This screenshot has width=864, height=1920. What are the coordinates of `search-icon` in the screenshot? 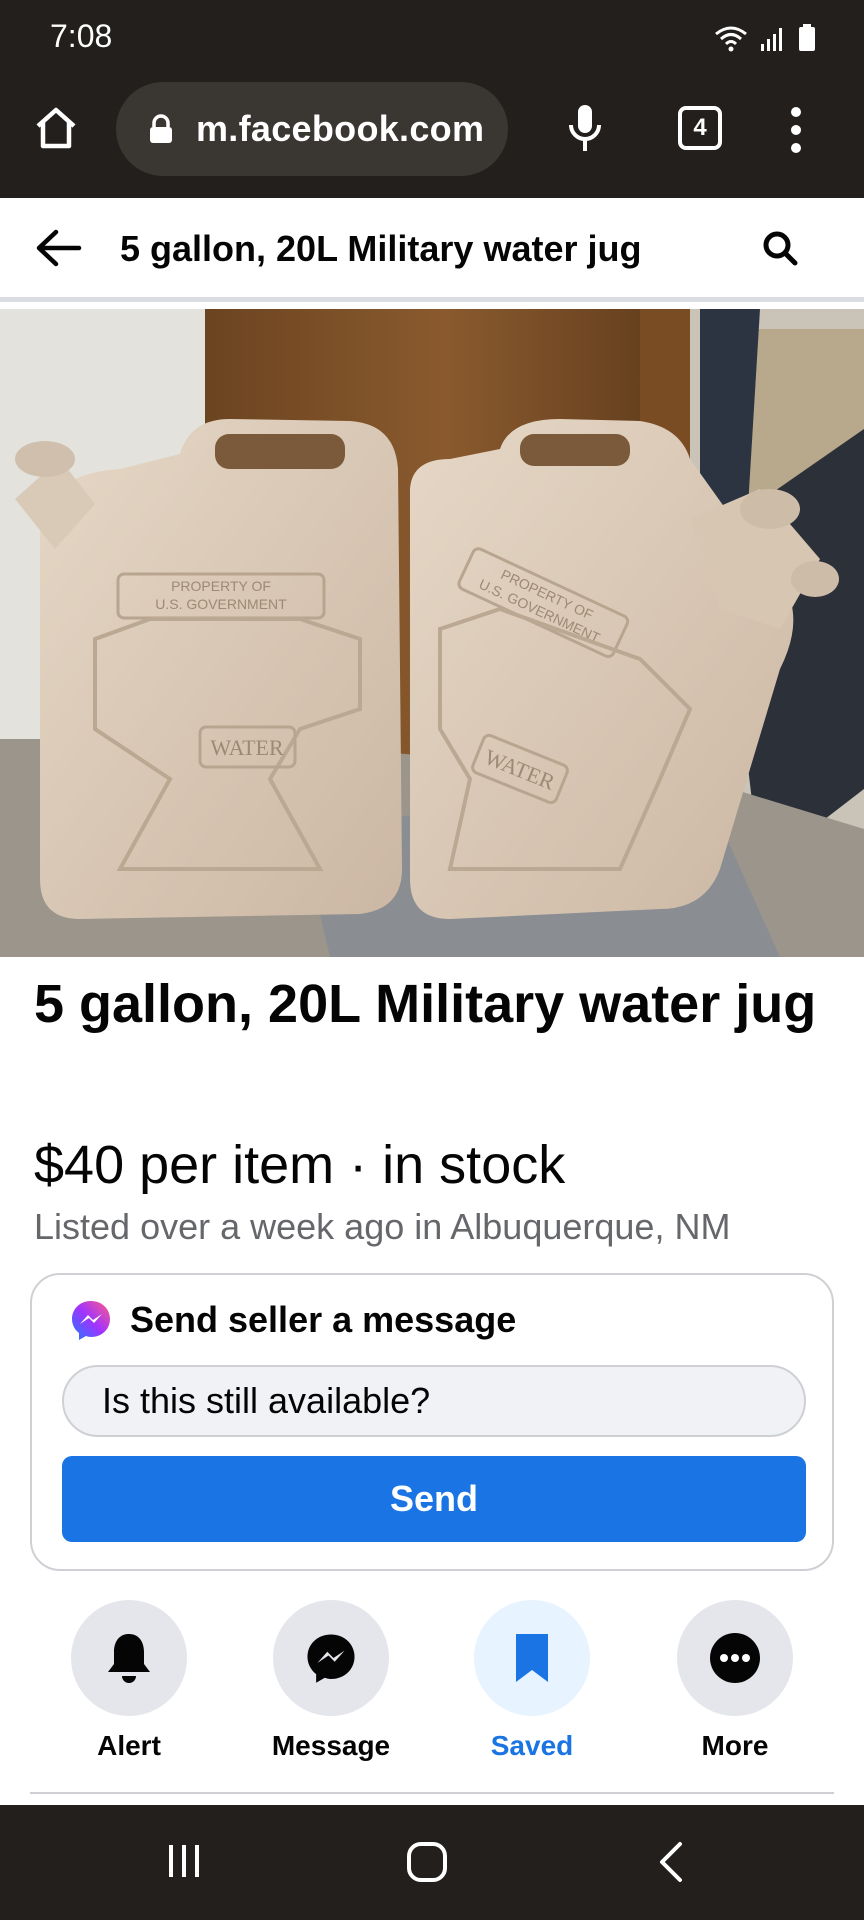 It's located at (780, 248).